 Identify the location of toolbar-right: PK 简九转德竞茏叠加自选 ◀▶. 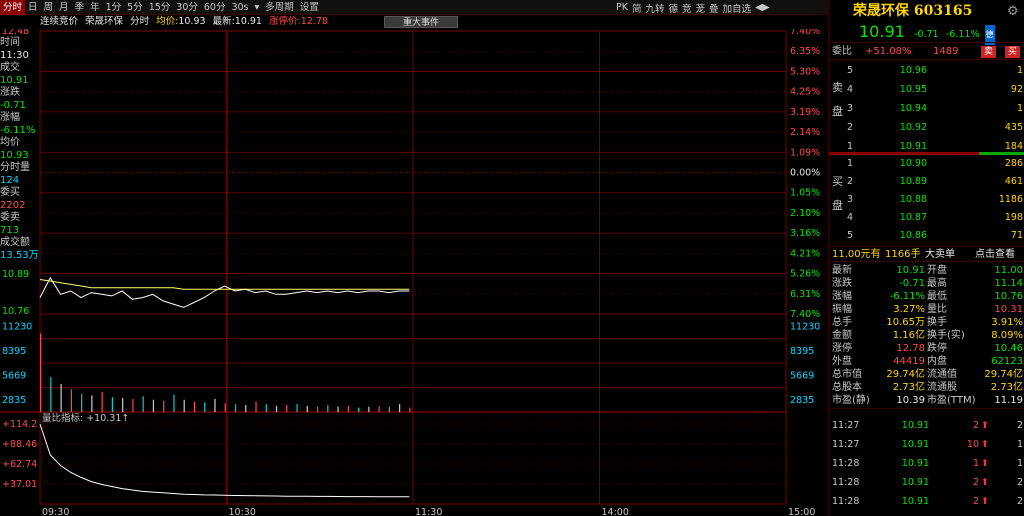
(693, 7).